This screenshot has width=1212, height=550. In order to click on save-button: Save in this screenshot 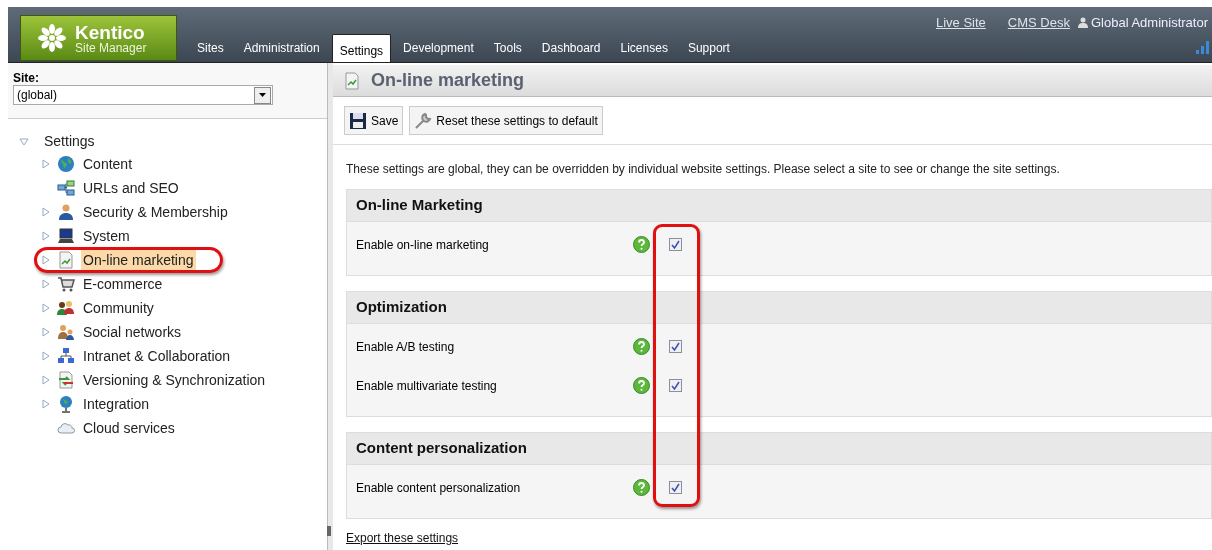, I will do `click(374, 120)`.